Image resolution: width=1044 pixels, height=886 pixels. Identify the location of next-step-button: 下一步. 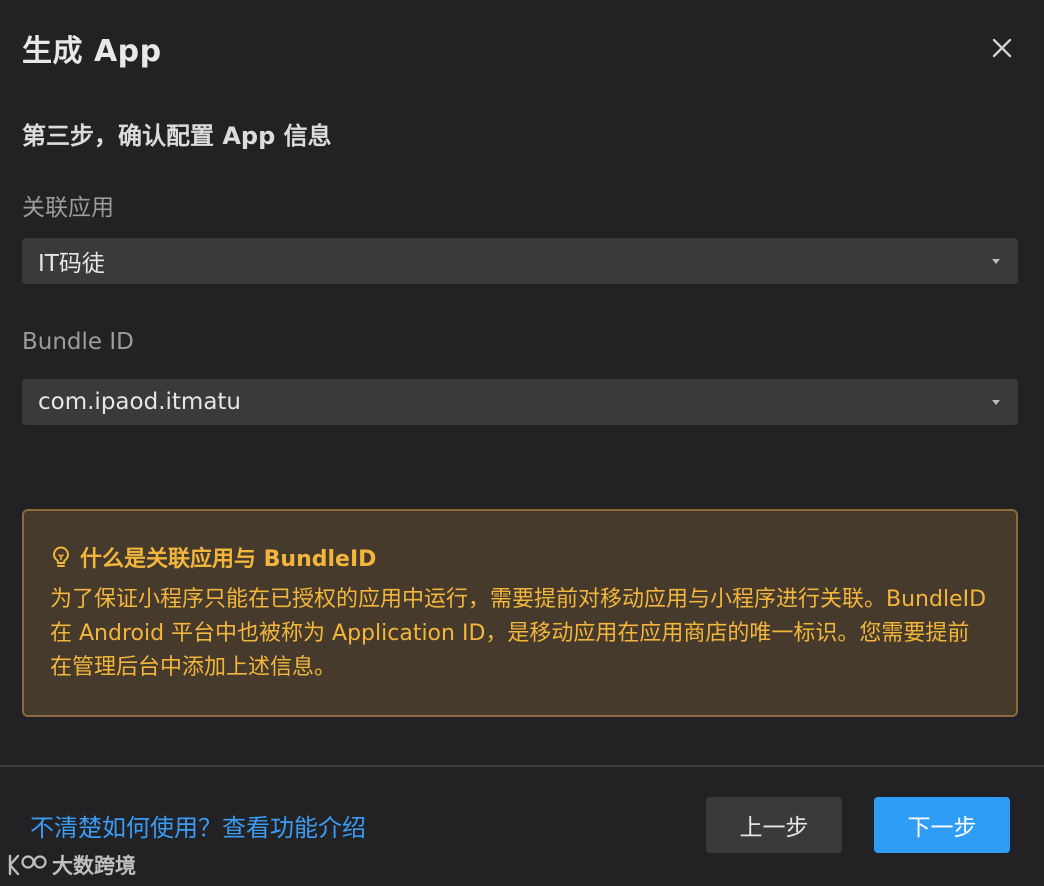
(942, 825).